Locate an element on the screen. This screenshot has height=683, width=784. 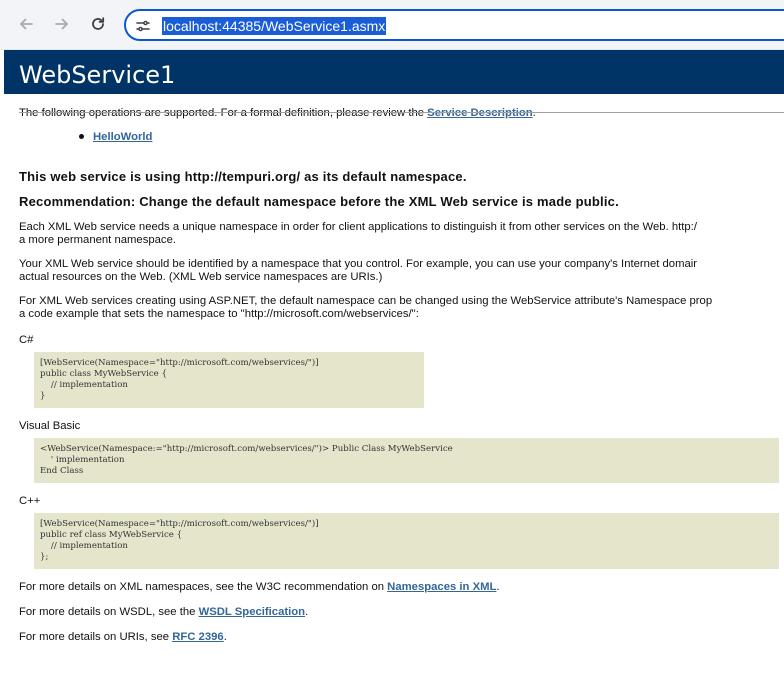
arrow-right-icon is located at coordinates (61, 24).